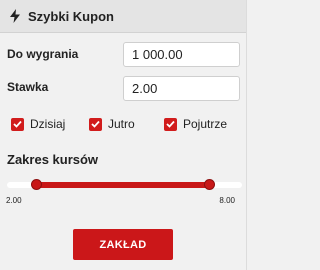 The width and height of the screenshot is (320, 270). What do you see at coordinates (227, 200) in the screenshot?
I see `range-max-label: 8.00` at bounding box center [227, 200].